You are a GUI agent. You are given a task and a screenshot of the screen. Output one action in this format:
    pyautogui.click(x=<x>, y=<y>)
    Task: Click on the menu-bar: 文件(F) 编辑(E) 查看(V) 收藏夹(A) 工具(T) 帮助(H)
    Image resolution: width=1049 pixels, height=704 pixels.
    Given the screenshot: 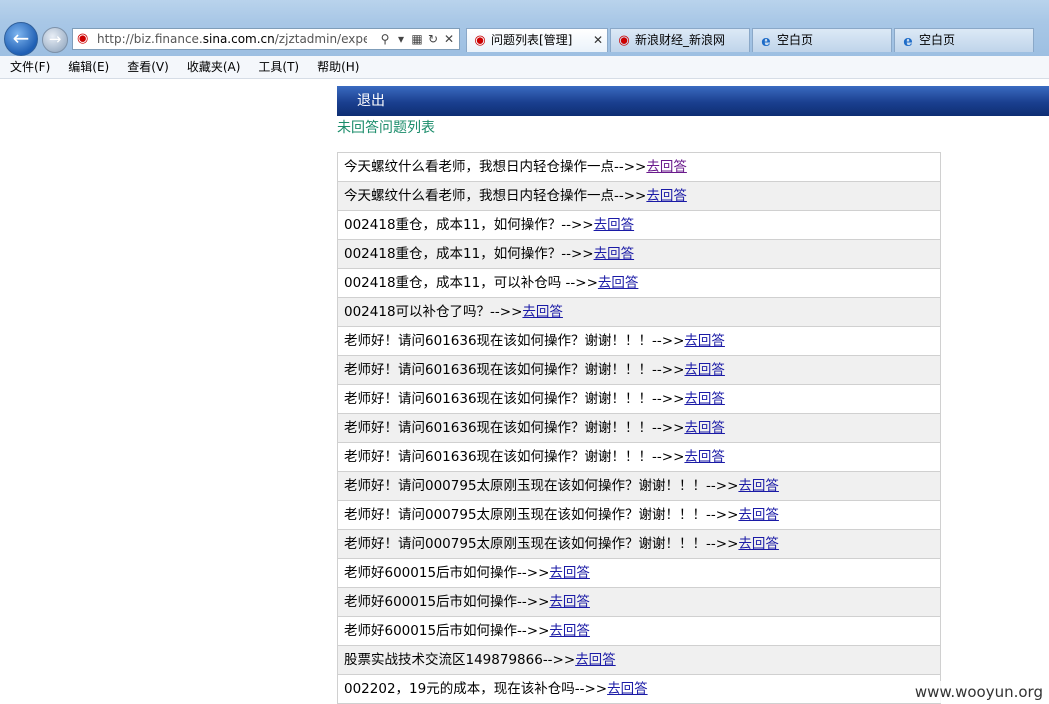 What is the action you would take?
    pyautogui.click(x=524, y=67)
    